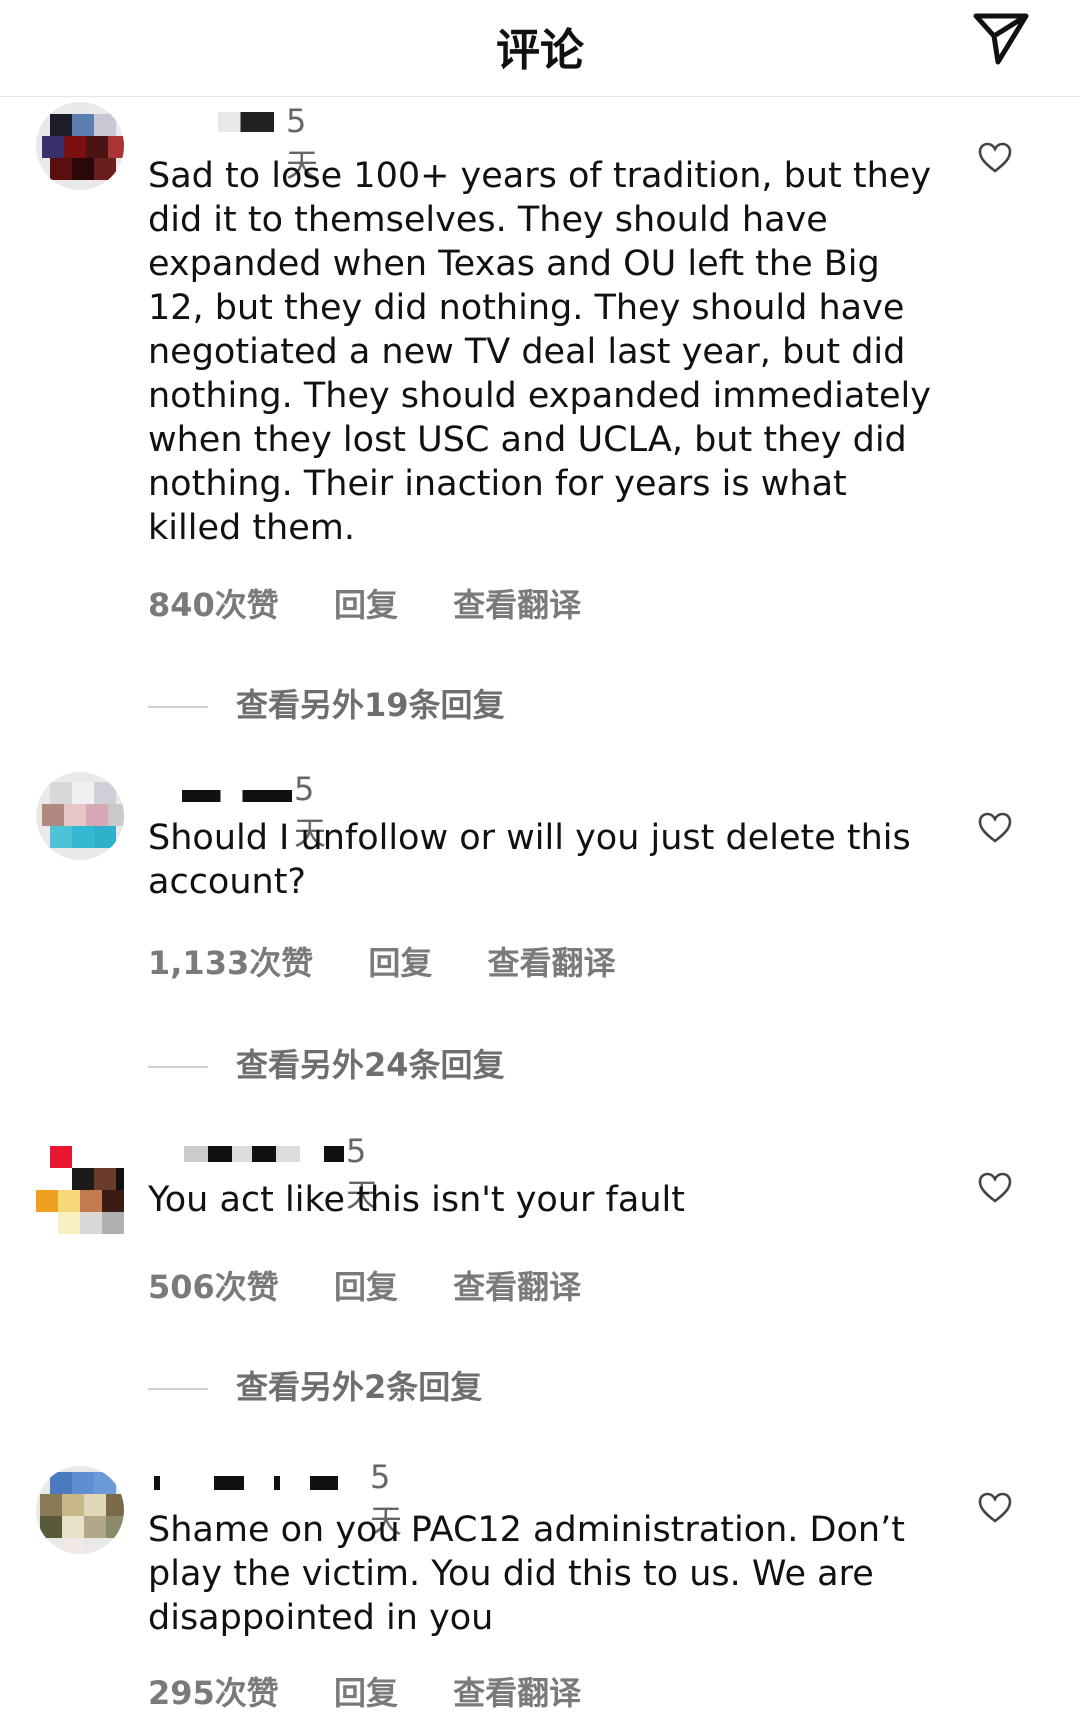 Image resolution: width=1080 pixels, height=1715 pixels. I want to click on view-more-replies-label: 查看另外24条回复, so click(370, 1065).